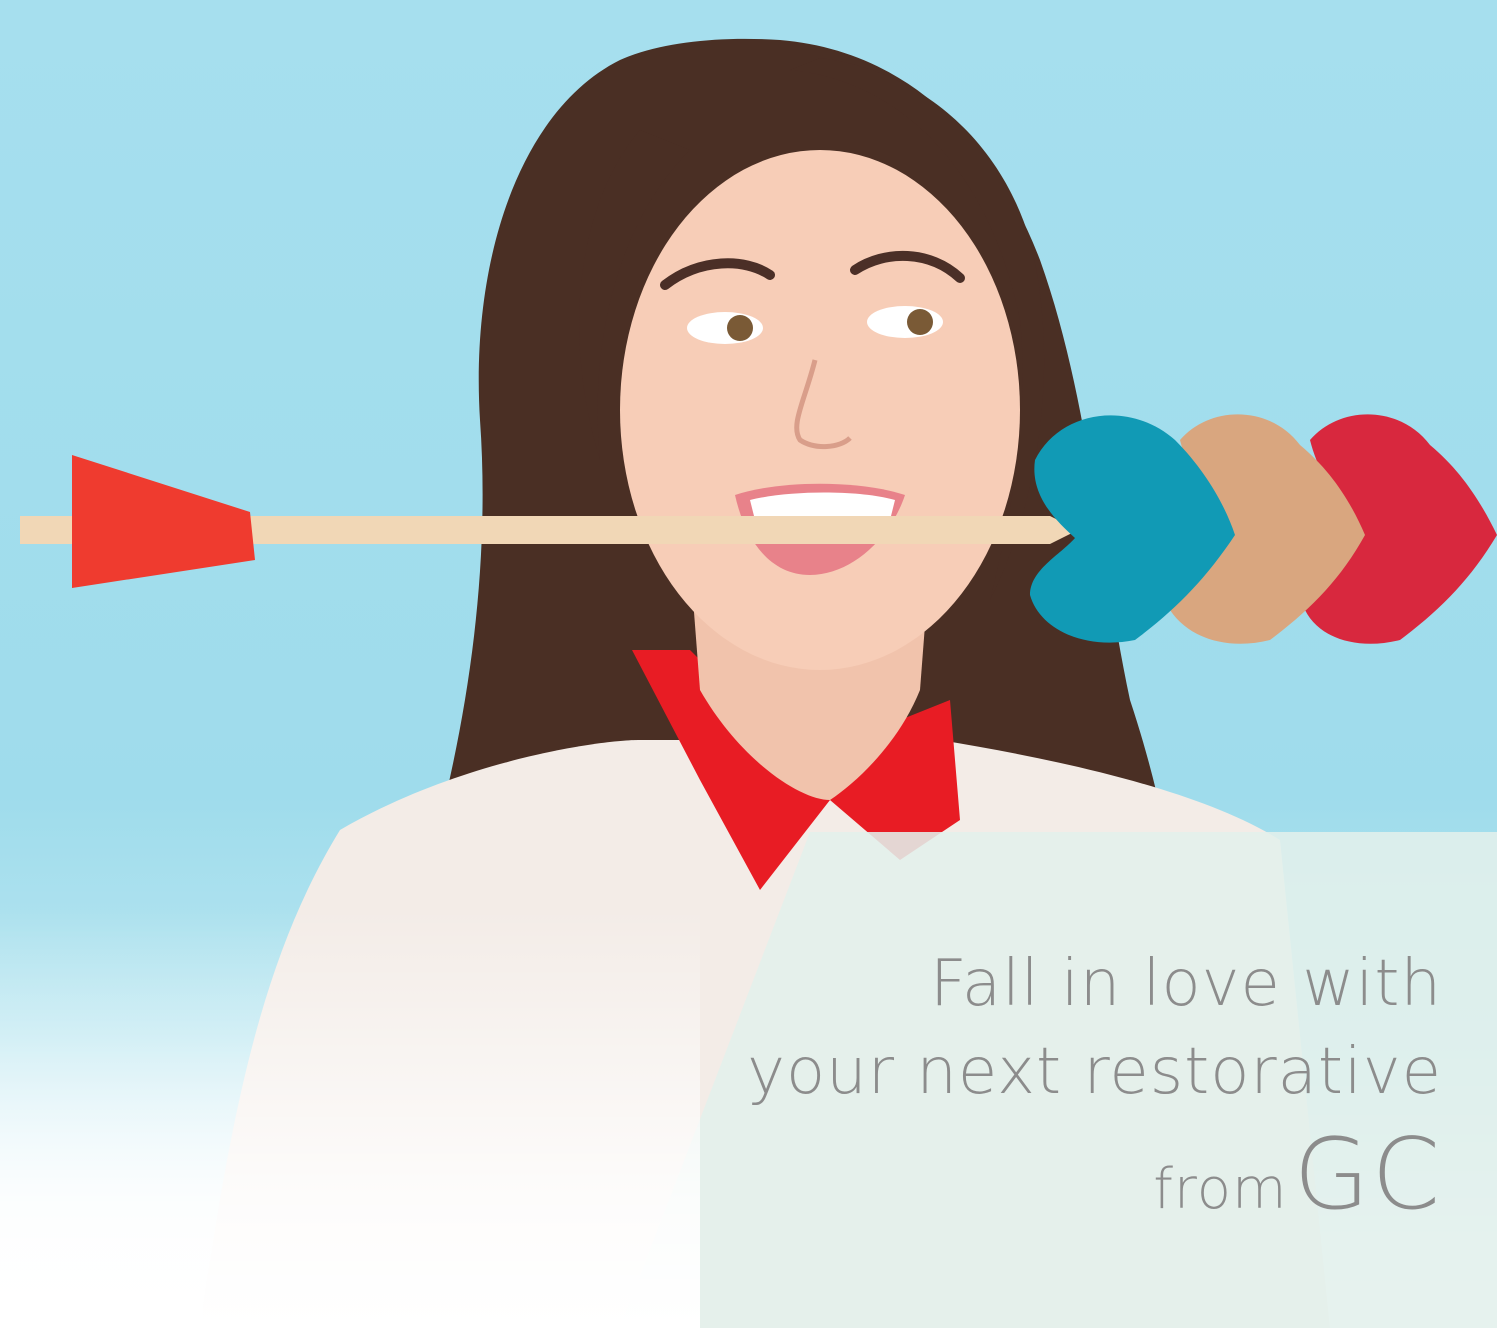  Describe the element at coordinates (1094, 1175) in the screenshot. I see `headline-line-3: from GC` at that location.